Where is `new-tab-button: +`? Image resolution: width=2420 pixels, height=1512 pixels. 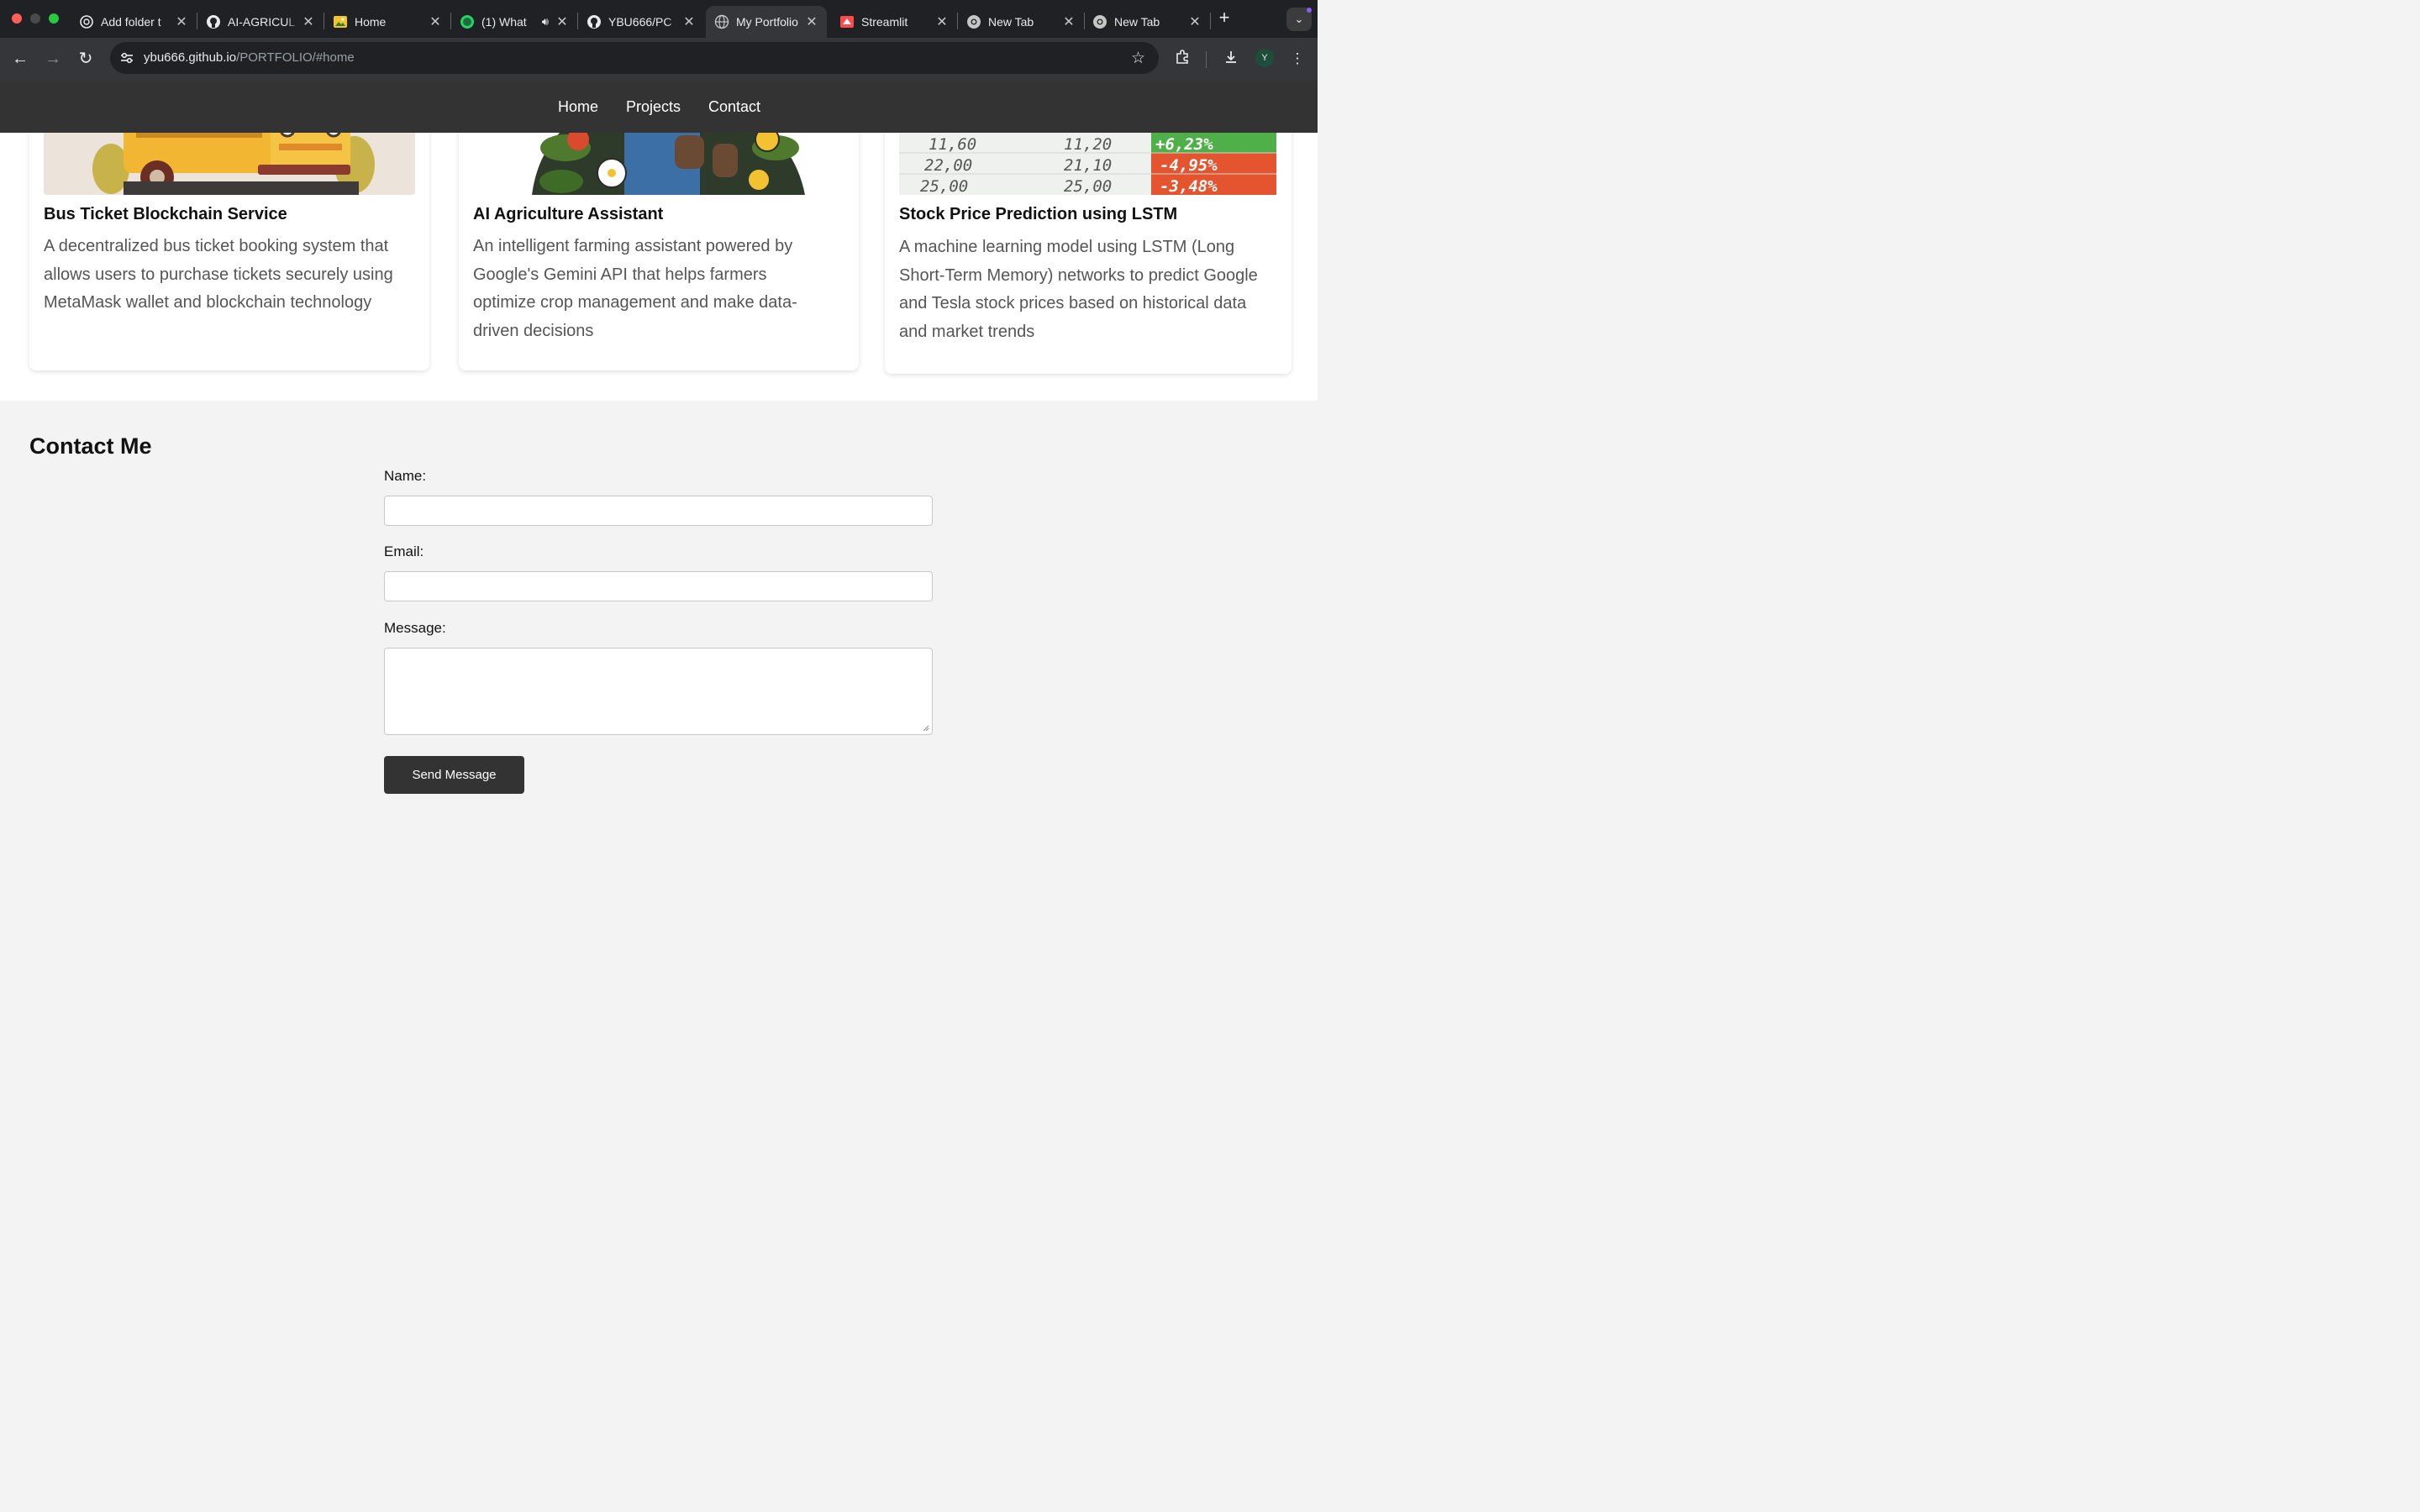
new-tab-button: + is located at coordinates (1225, 18).